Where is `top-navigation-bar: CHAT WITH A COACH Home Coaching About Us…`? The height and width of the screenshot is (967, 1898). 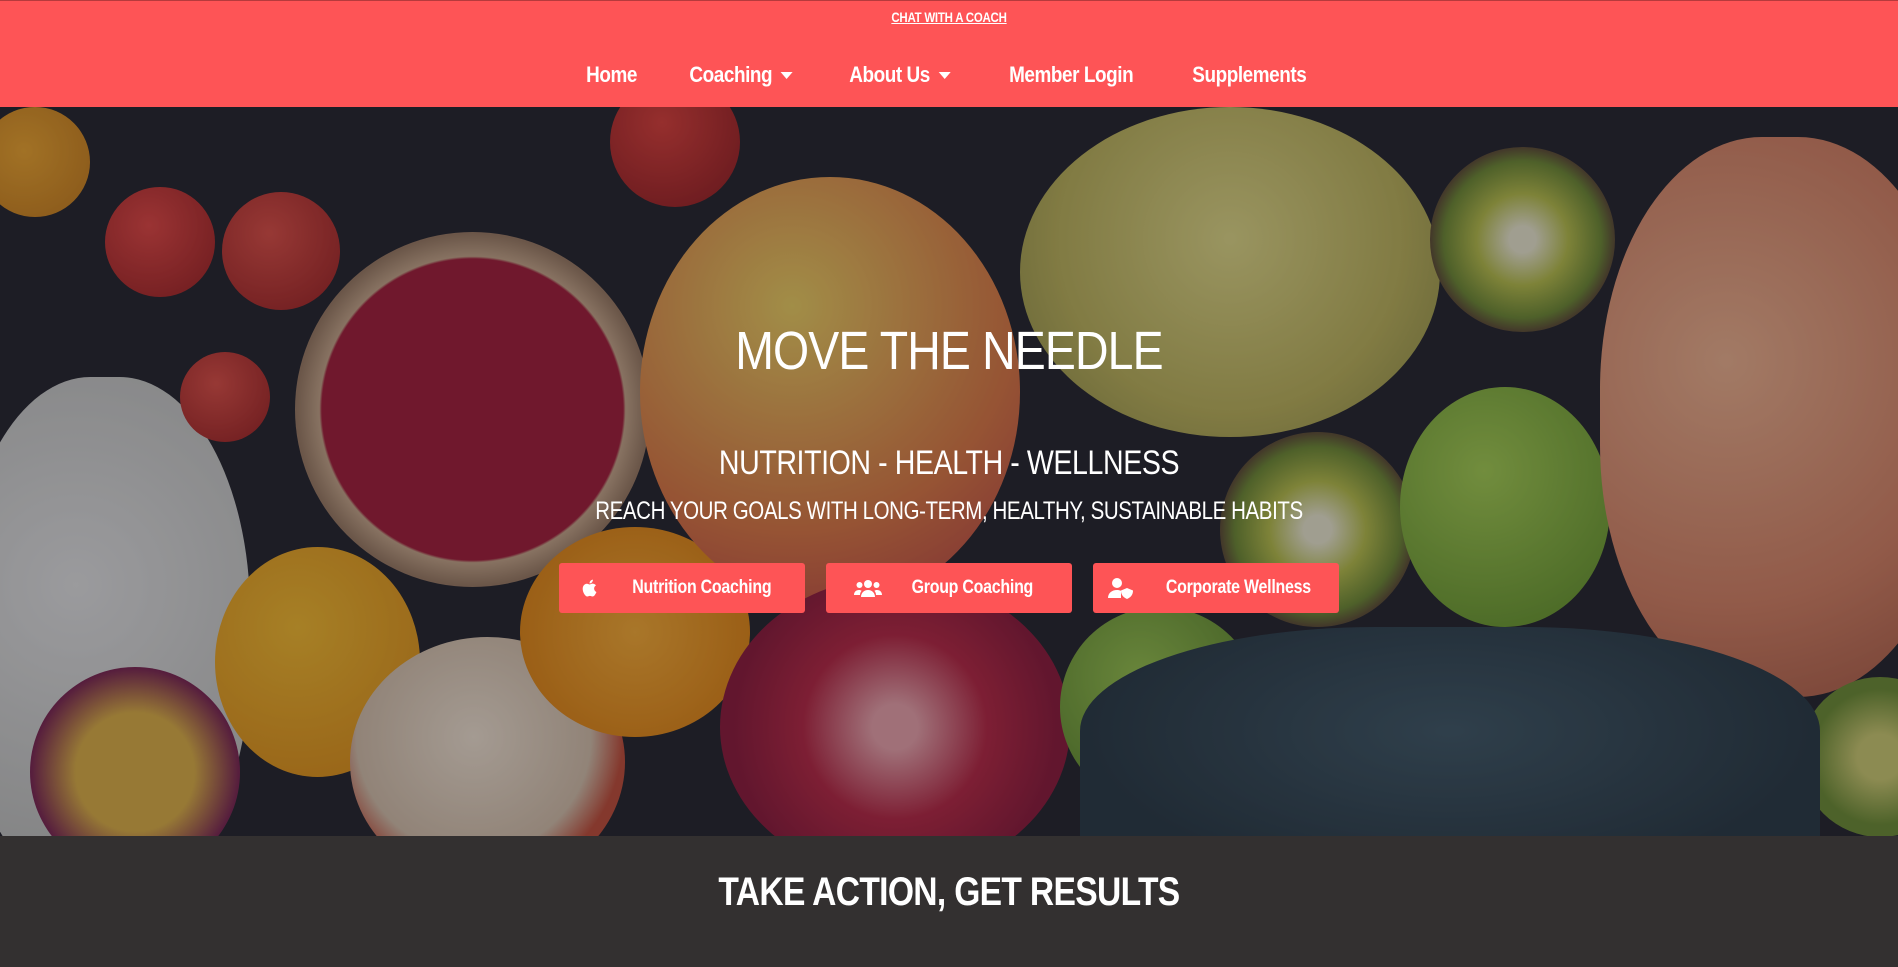
top-navigation-bar: CHAT WITH A COACH Home Coaching About Us… is located at coordinates (949, 53).